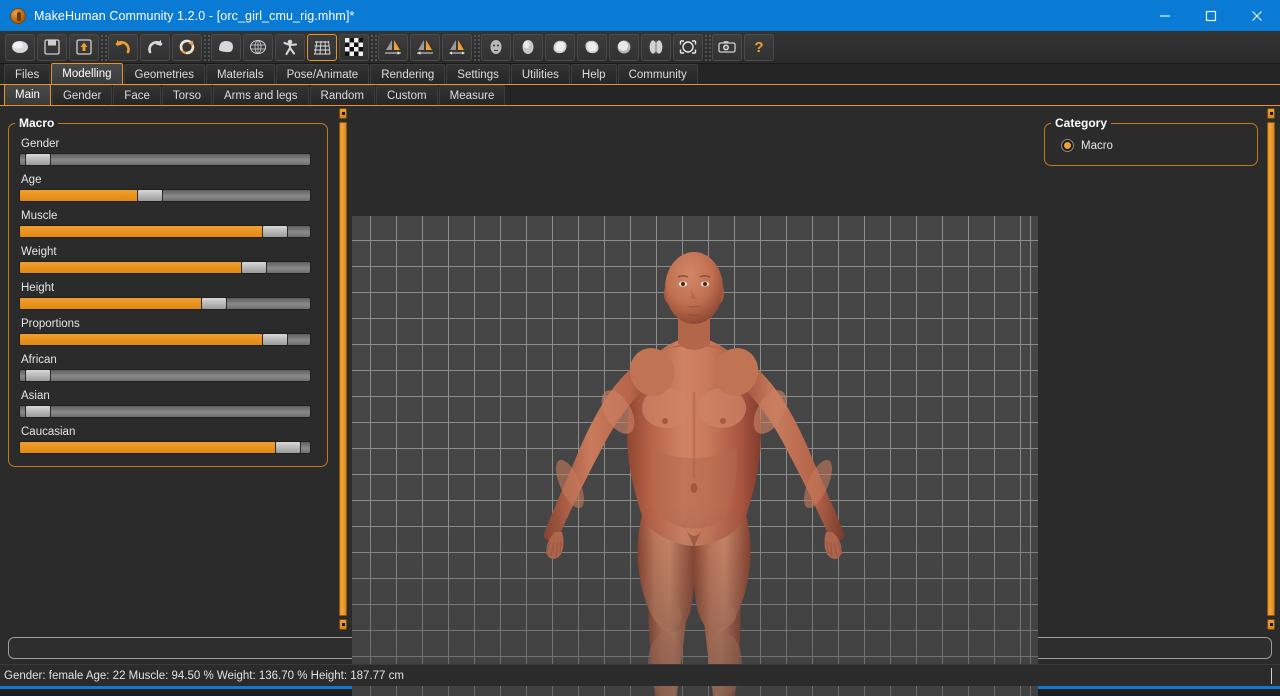 The width and height of the screenshot is (1280, 696). Describe the element at coordinates (38, 159) in the screenshot. I see `slider-handle-gender` at that location.